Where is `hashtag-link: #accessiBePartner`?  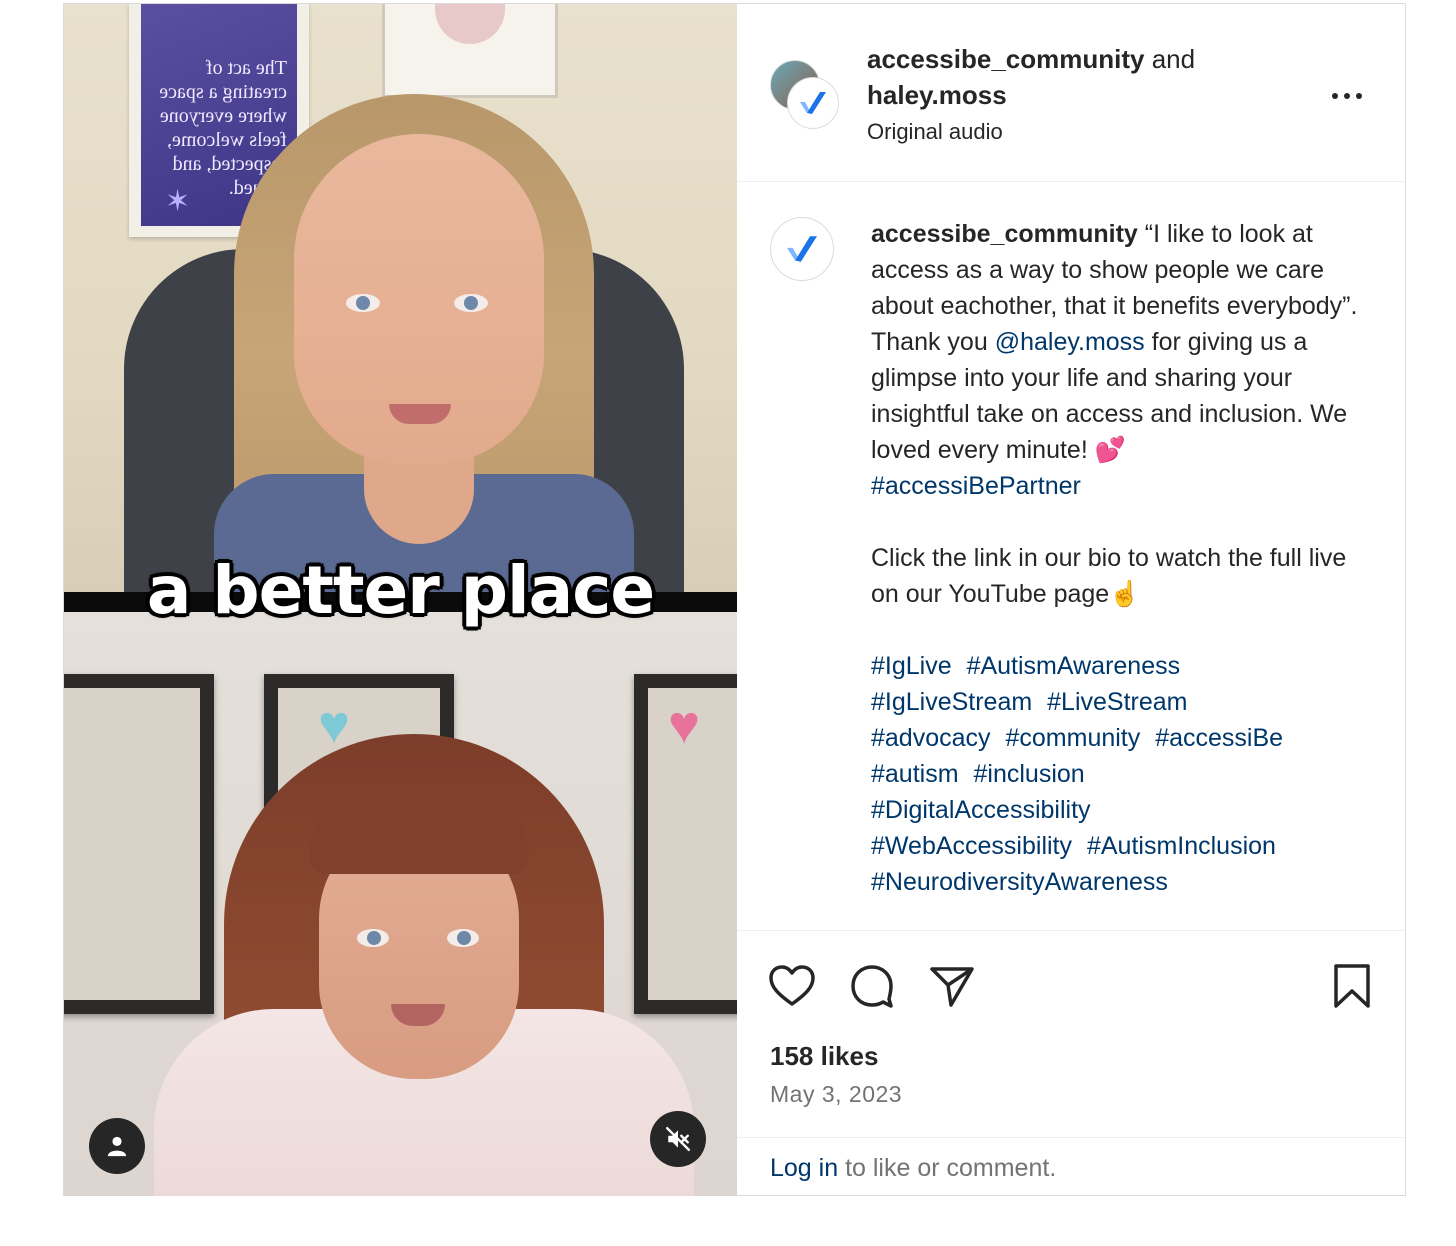 hashtag-link: #accessiBePartner is located at coordinates (976, 486).